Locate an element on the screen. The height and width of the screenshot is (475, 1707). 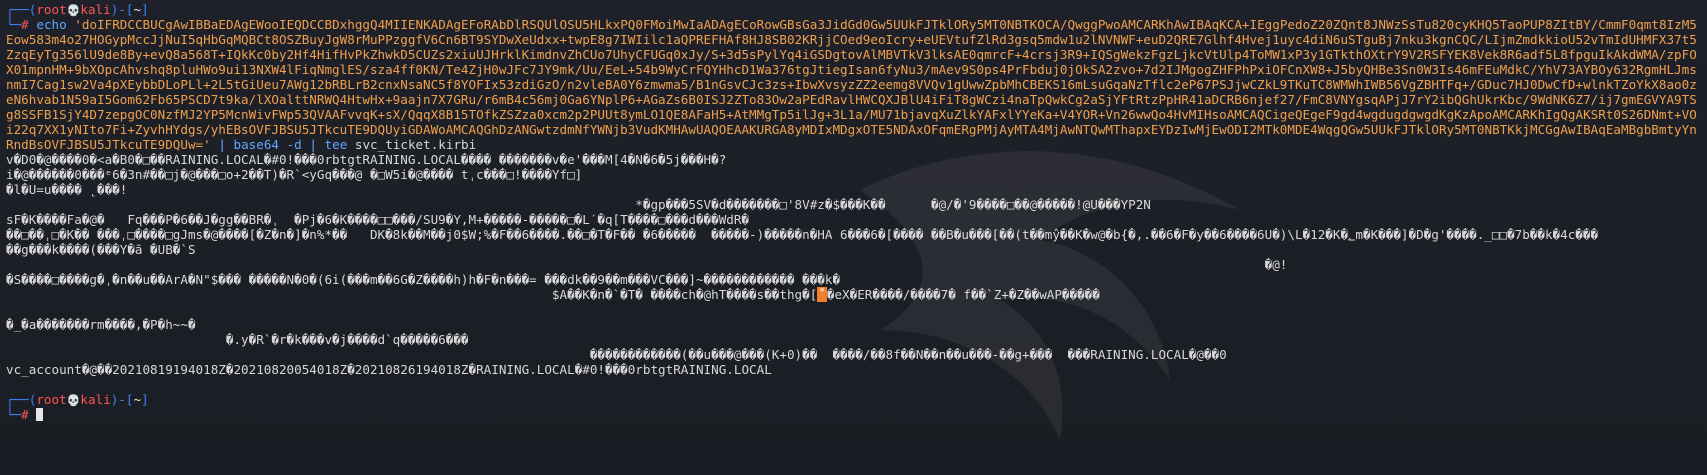
output-line: �@! is located at coordinates (647, 264).